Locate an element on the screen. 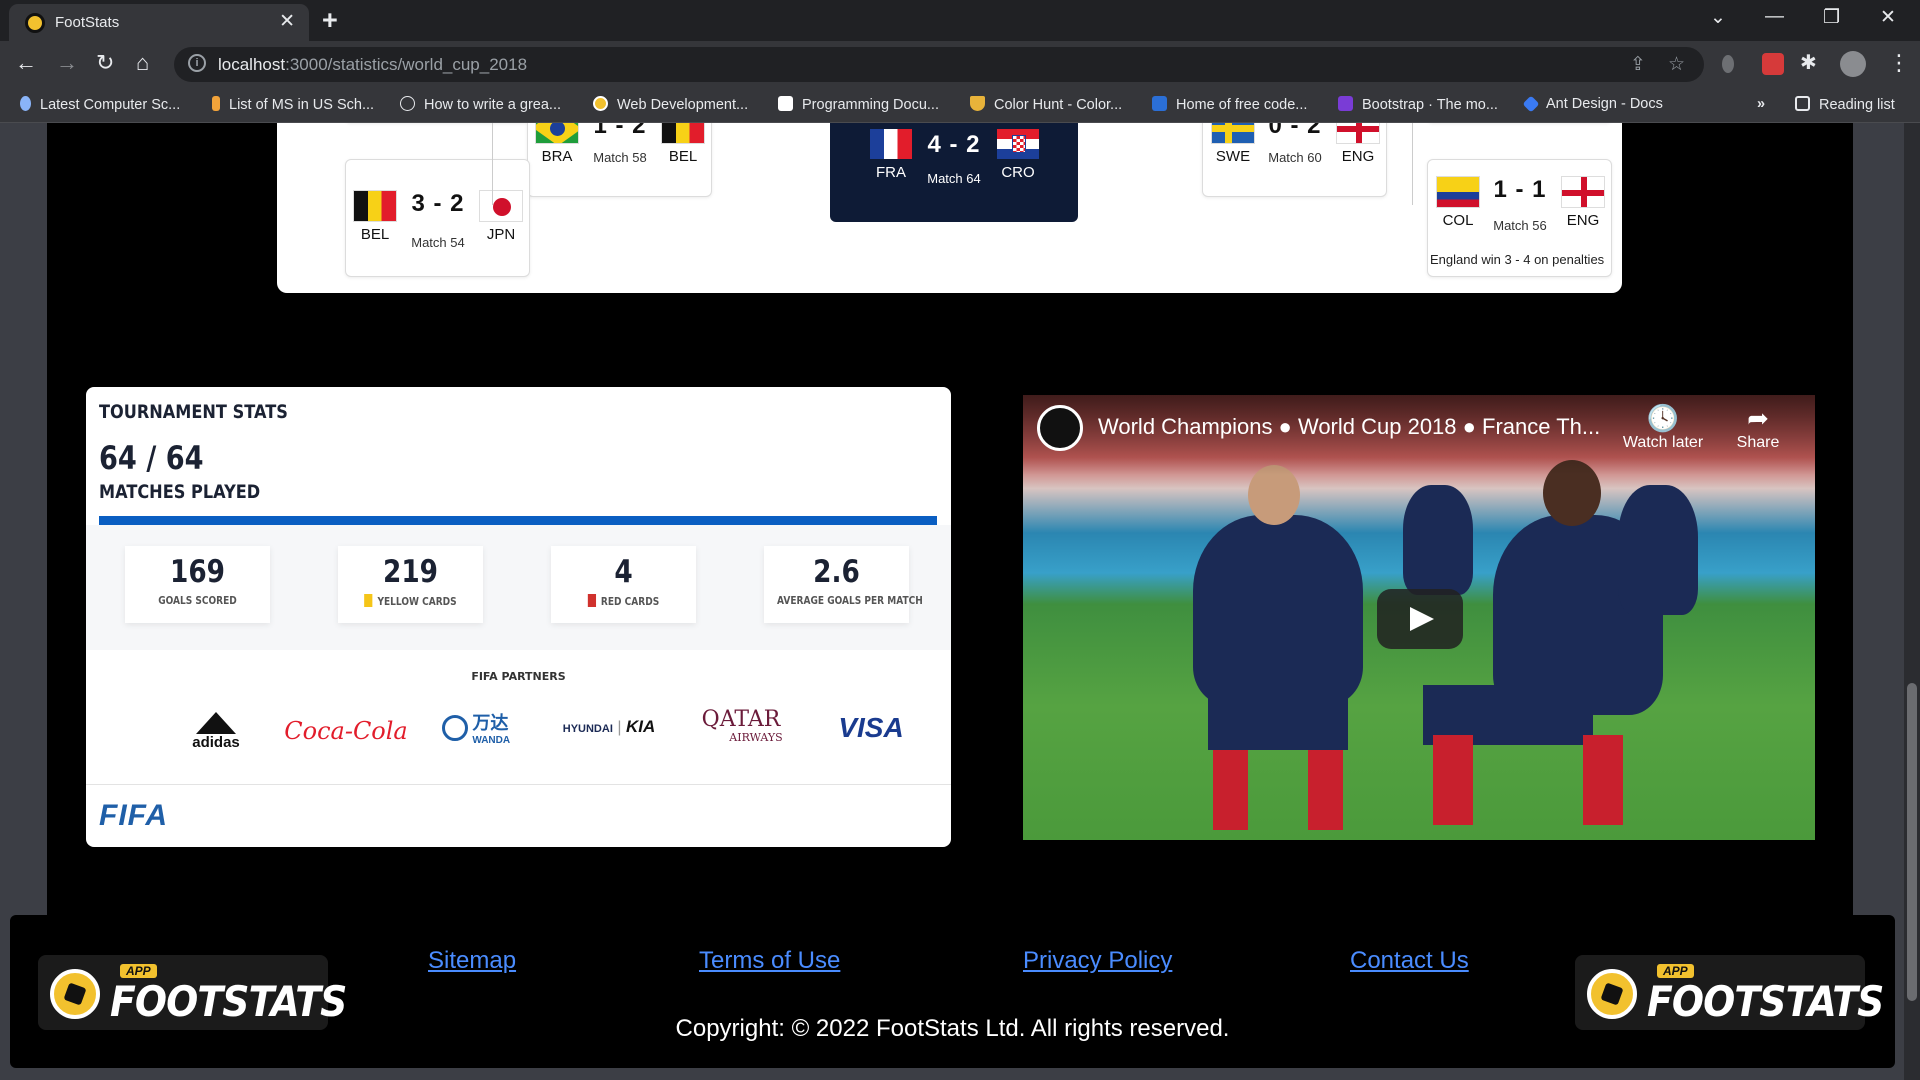 The image size is (1920, 1080). visa-logo: VISA is located at coordinates (871, 728).